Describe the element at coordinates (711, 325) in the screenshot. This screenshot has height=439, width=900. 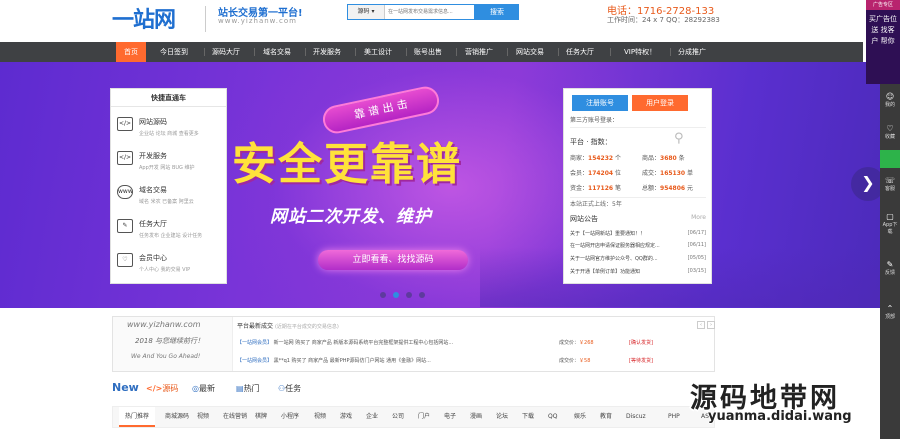
I see `ticker-next-button: ›` at that location.